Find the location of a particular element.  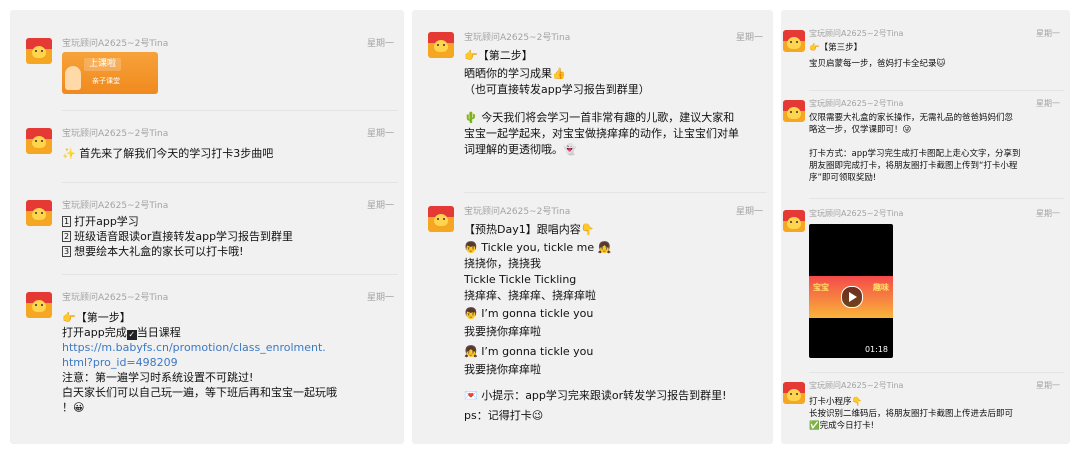

message-text: 打卡方式：app学习完生成打卡图配上走心文字，分享到 is located at coordinates (915, 154).